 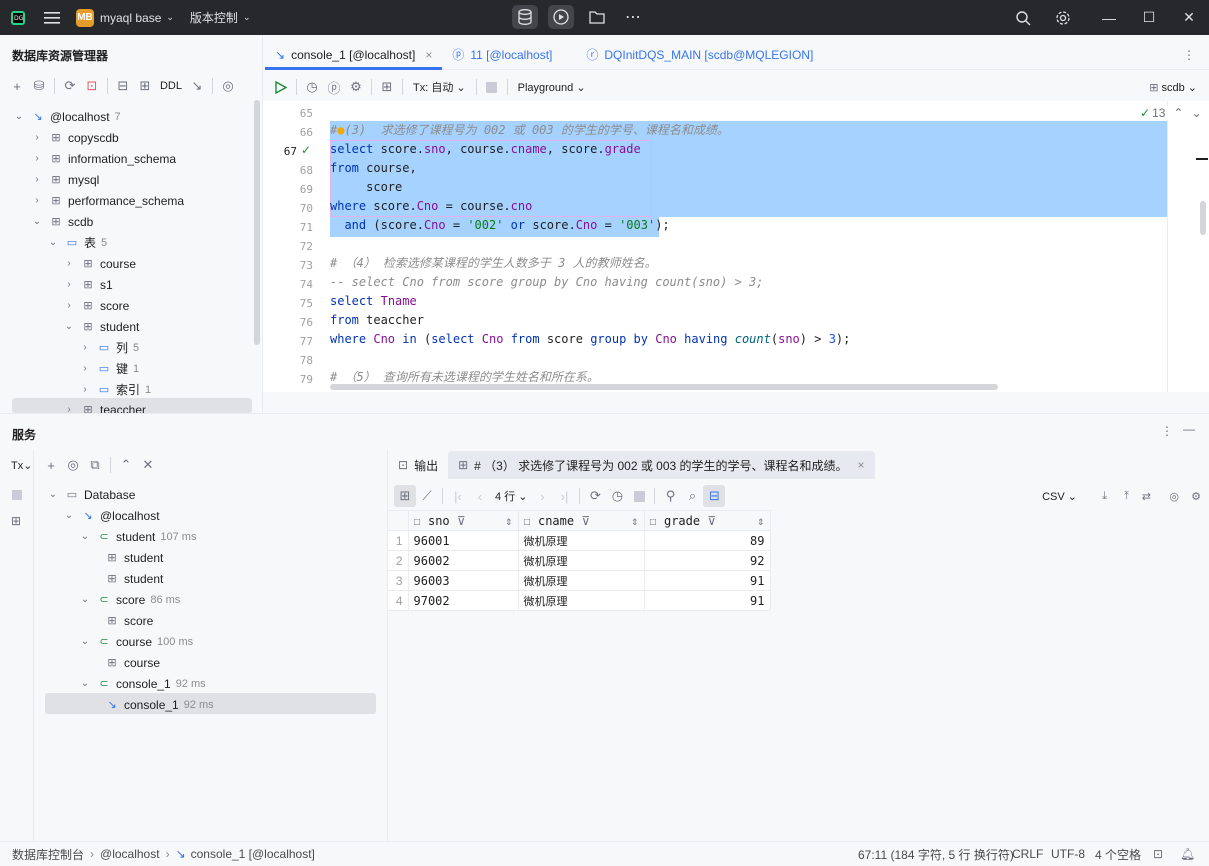 I want to click on filter-icon: ⊟, so click(x=714, y=496).